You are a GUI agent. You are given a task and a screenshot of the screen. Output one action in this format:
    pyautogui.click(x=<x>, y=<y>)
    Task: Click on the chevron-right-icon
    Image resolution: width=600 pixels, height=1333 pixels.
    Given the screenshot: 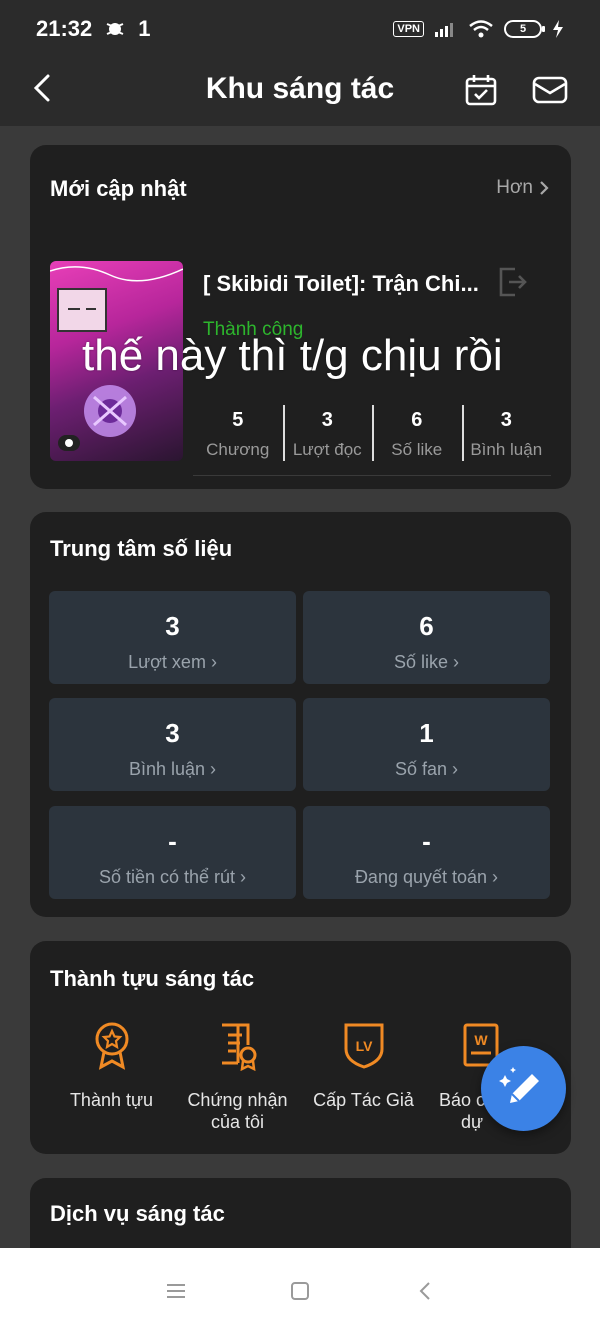 What is the action you would take?
    pyautogui.click(x=544, y=188)
    